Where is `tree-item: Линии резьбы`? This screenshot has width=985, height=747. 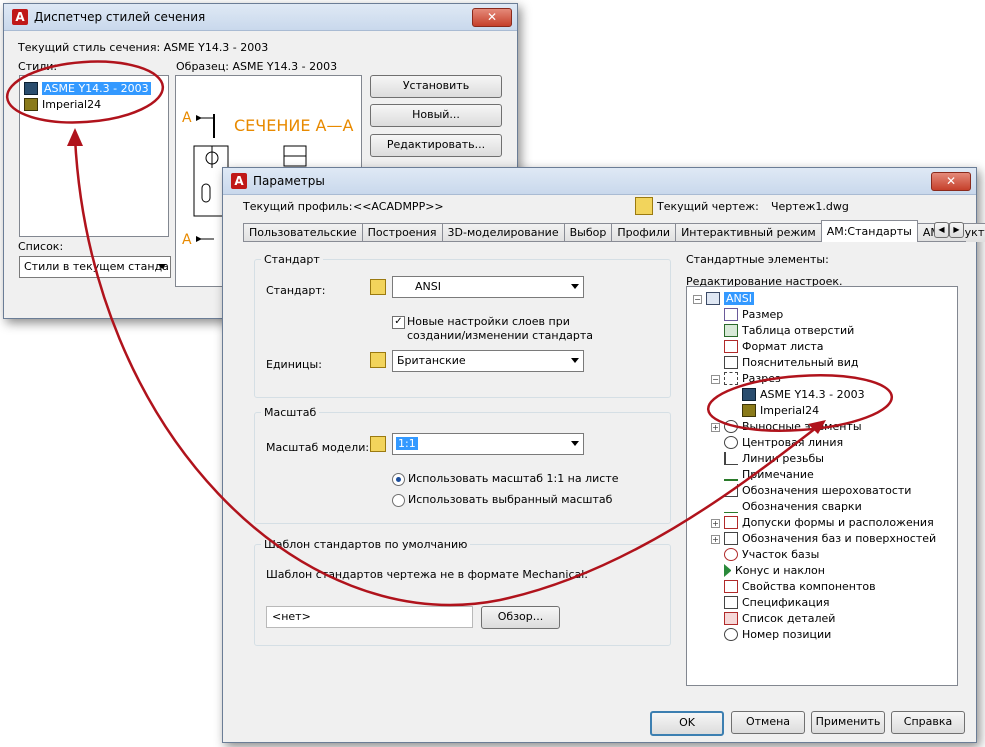 tree-item: Линии резьбы is located at coordinates (774, 458).